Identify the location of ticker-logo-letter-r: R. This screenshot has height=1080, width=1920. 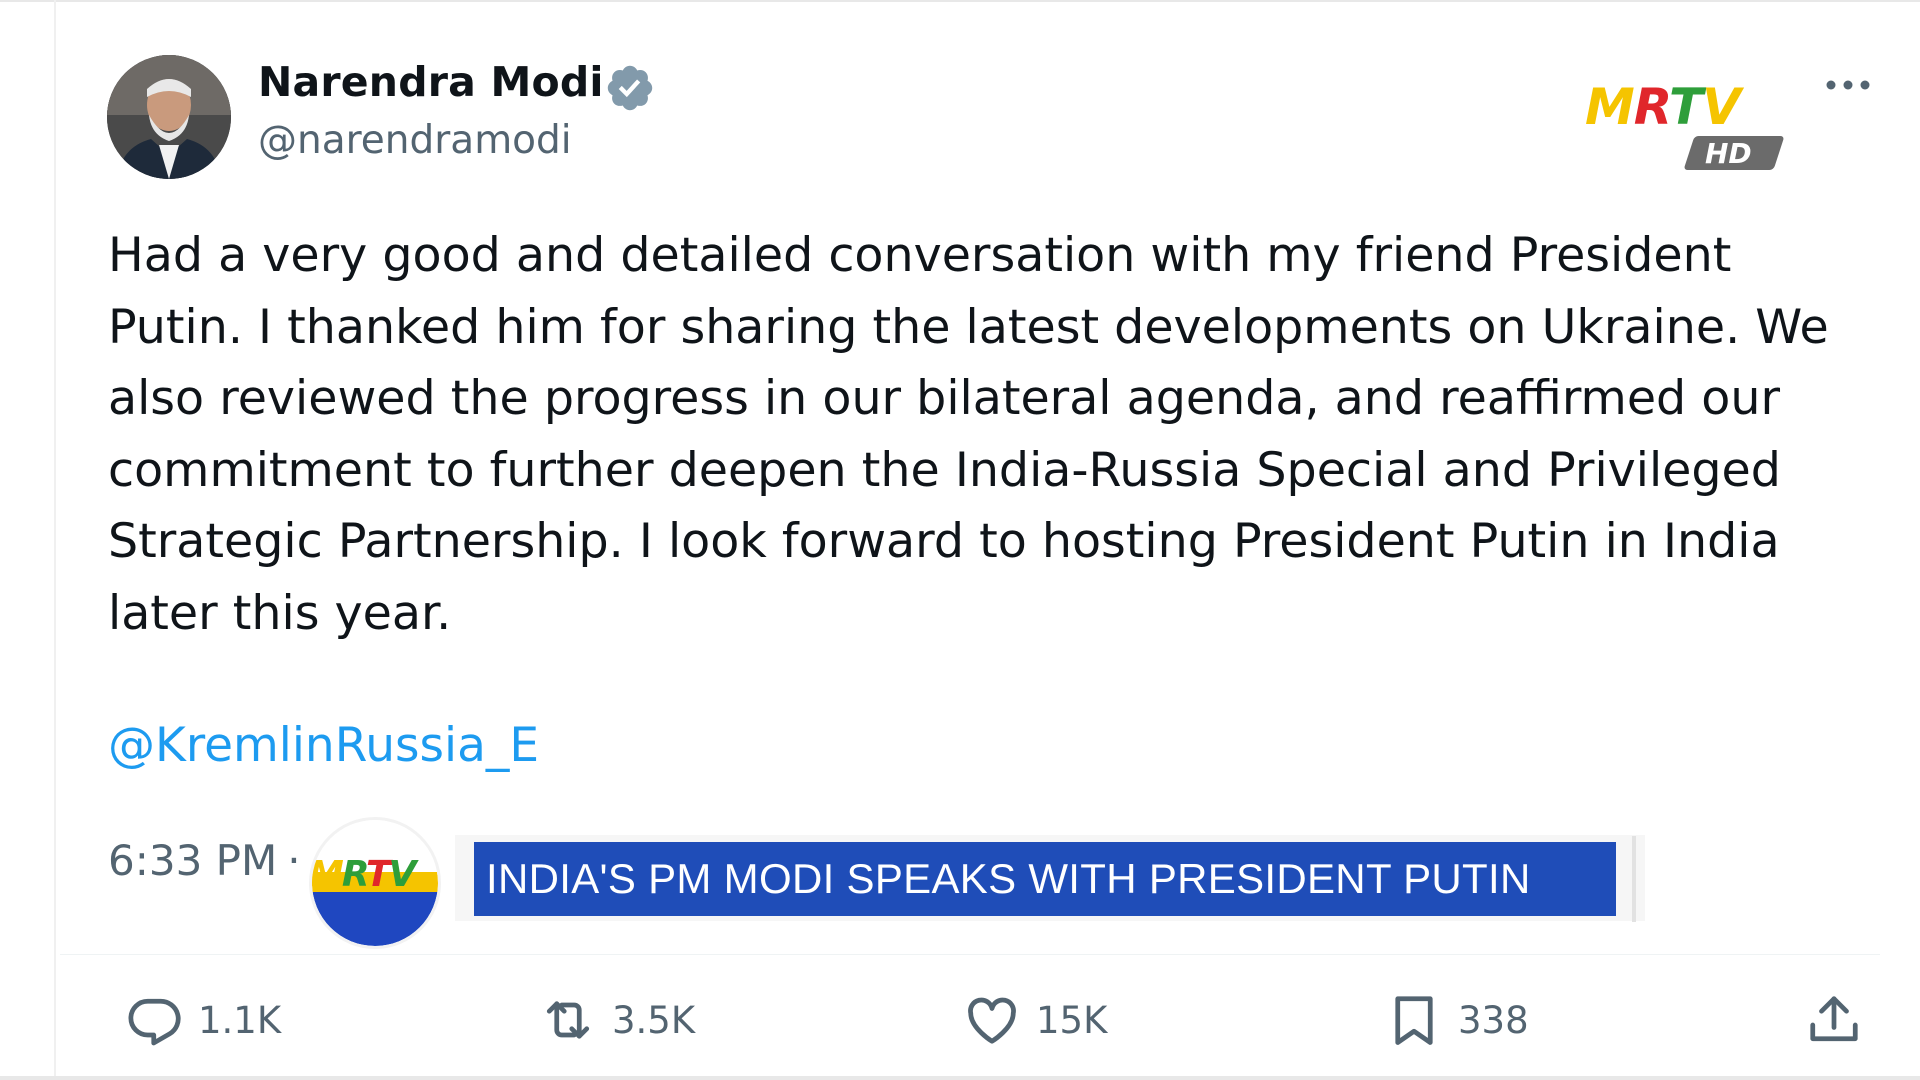
(354, 874).